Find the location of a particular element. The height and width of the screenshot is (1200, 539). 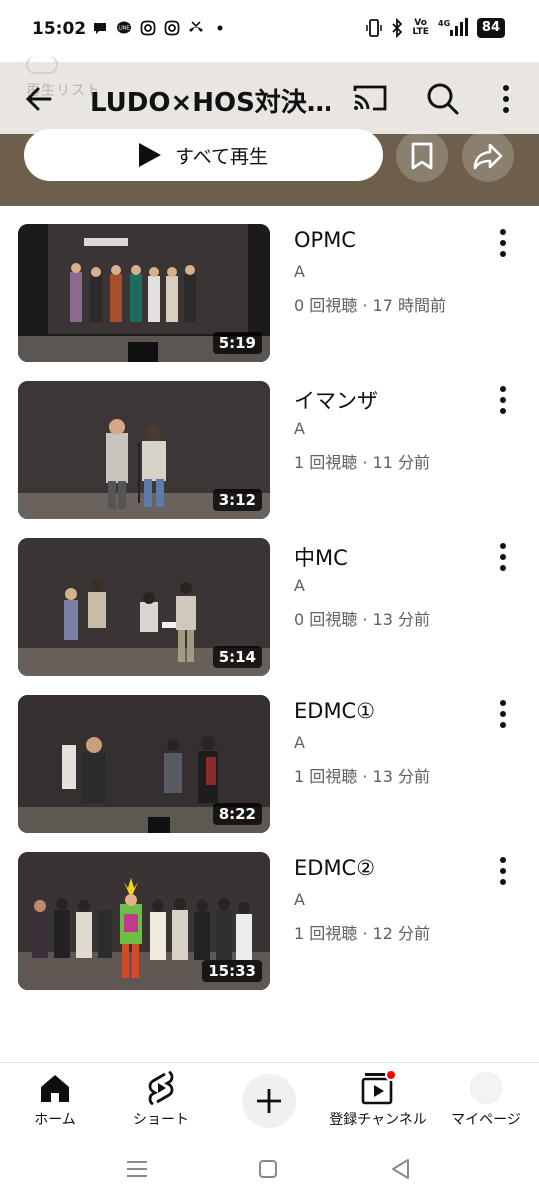

share-button is located at coordinates (488, 156).